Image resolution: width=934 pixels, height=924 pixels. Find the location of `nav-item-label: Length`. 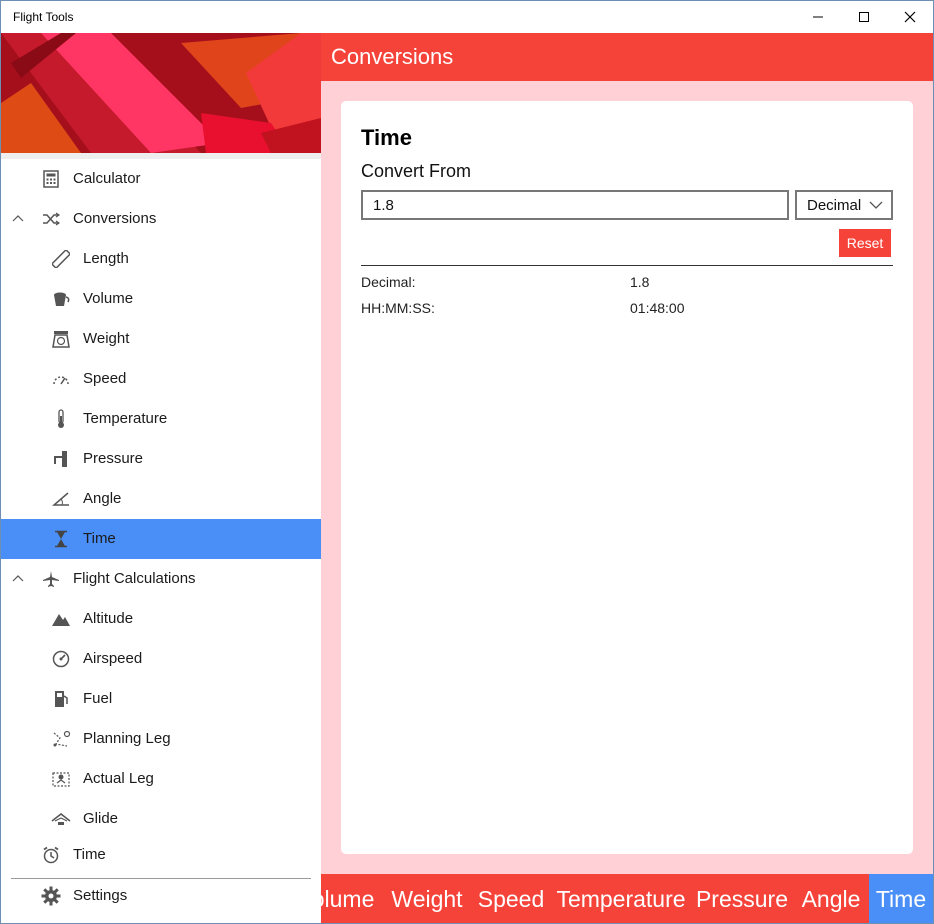

nav-item-label: Length is located at coordinates (106, 258).